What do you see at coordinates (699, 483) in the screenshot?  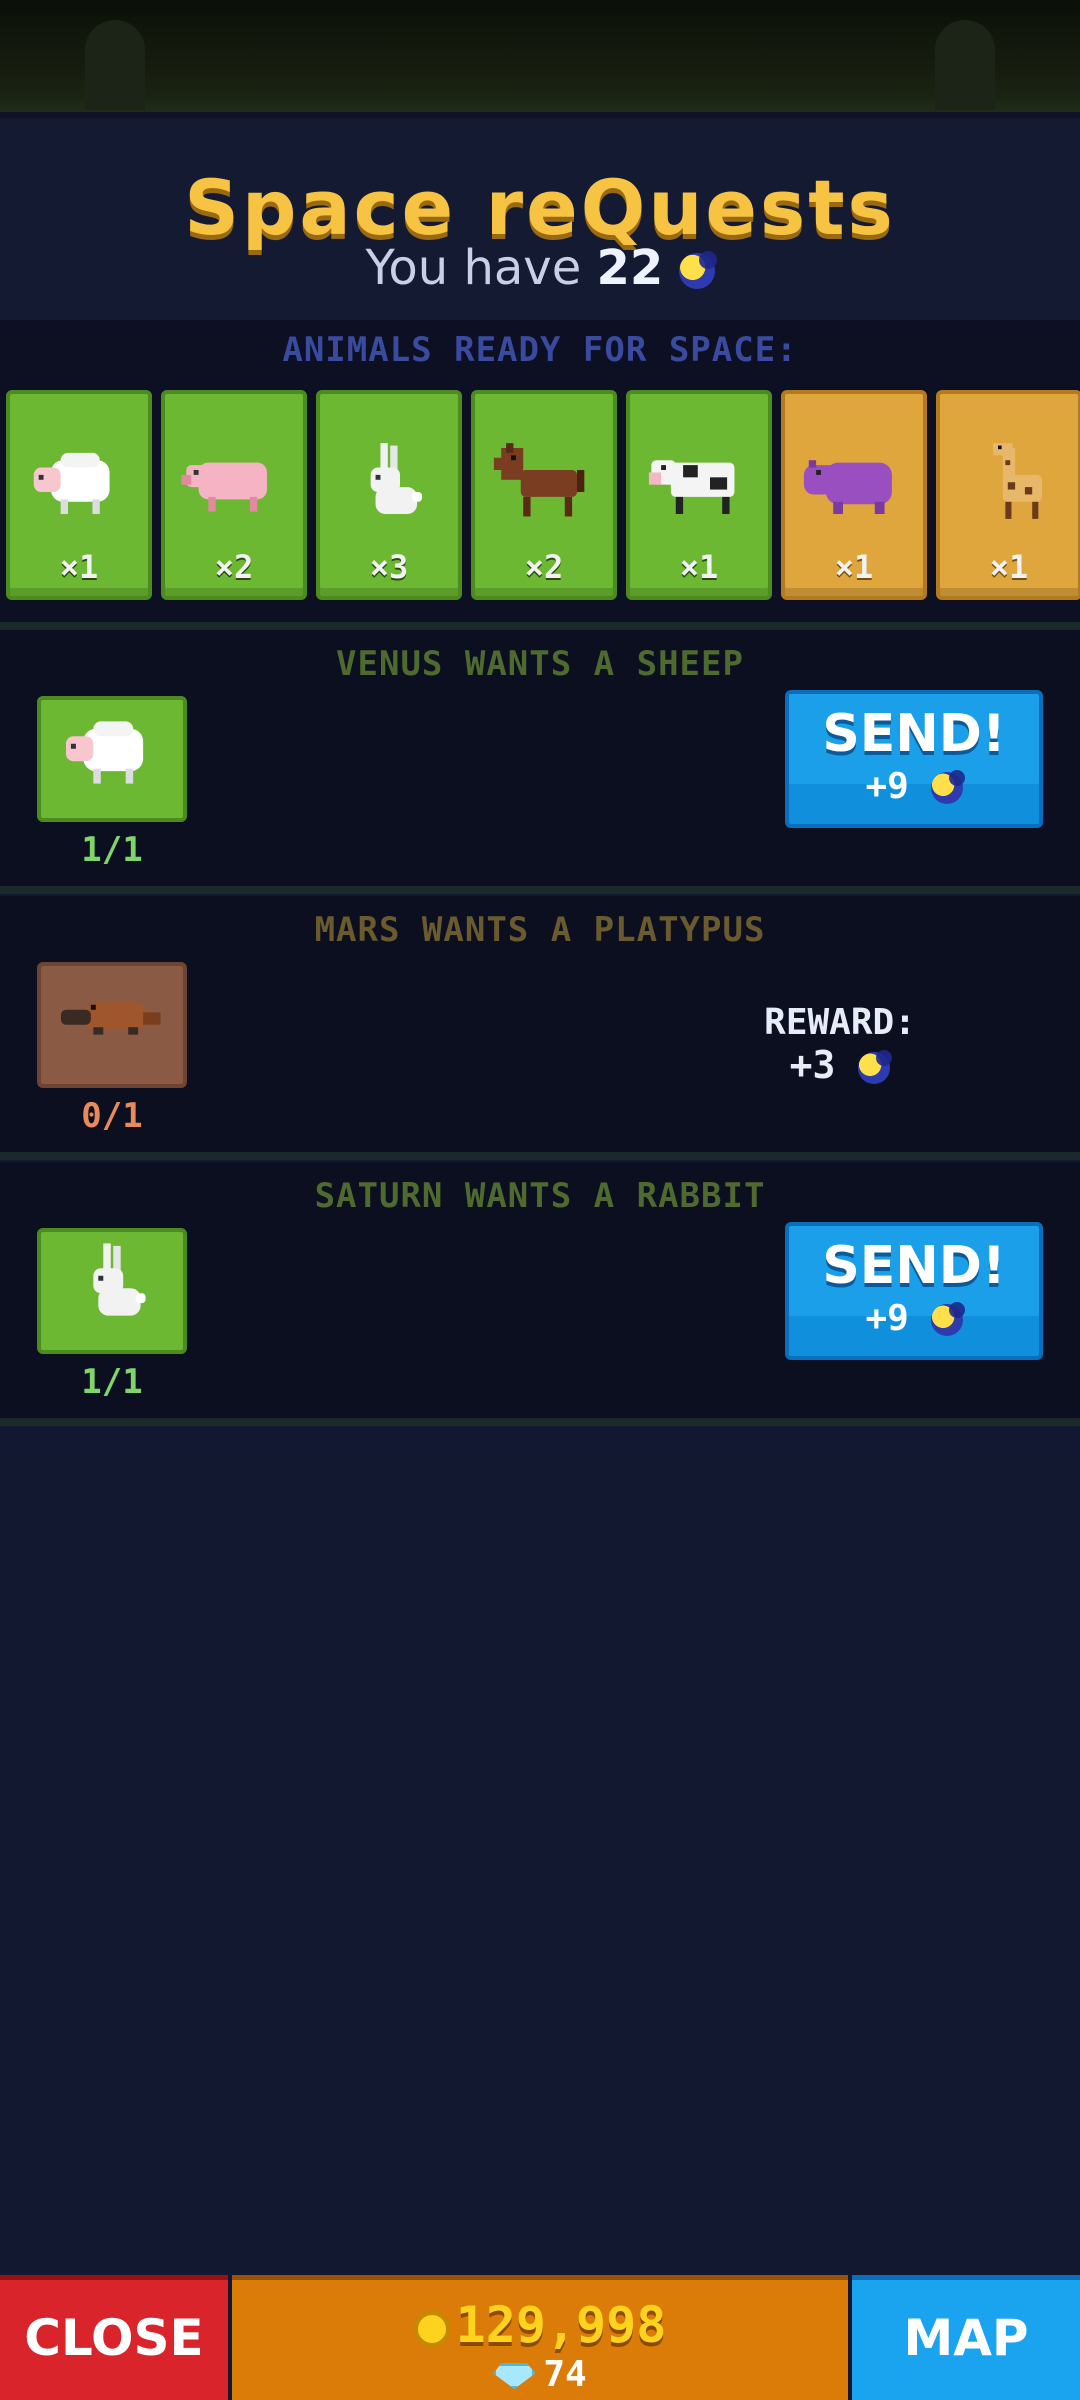 I see `cow-icon` at bounding box center [699, 483].